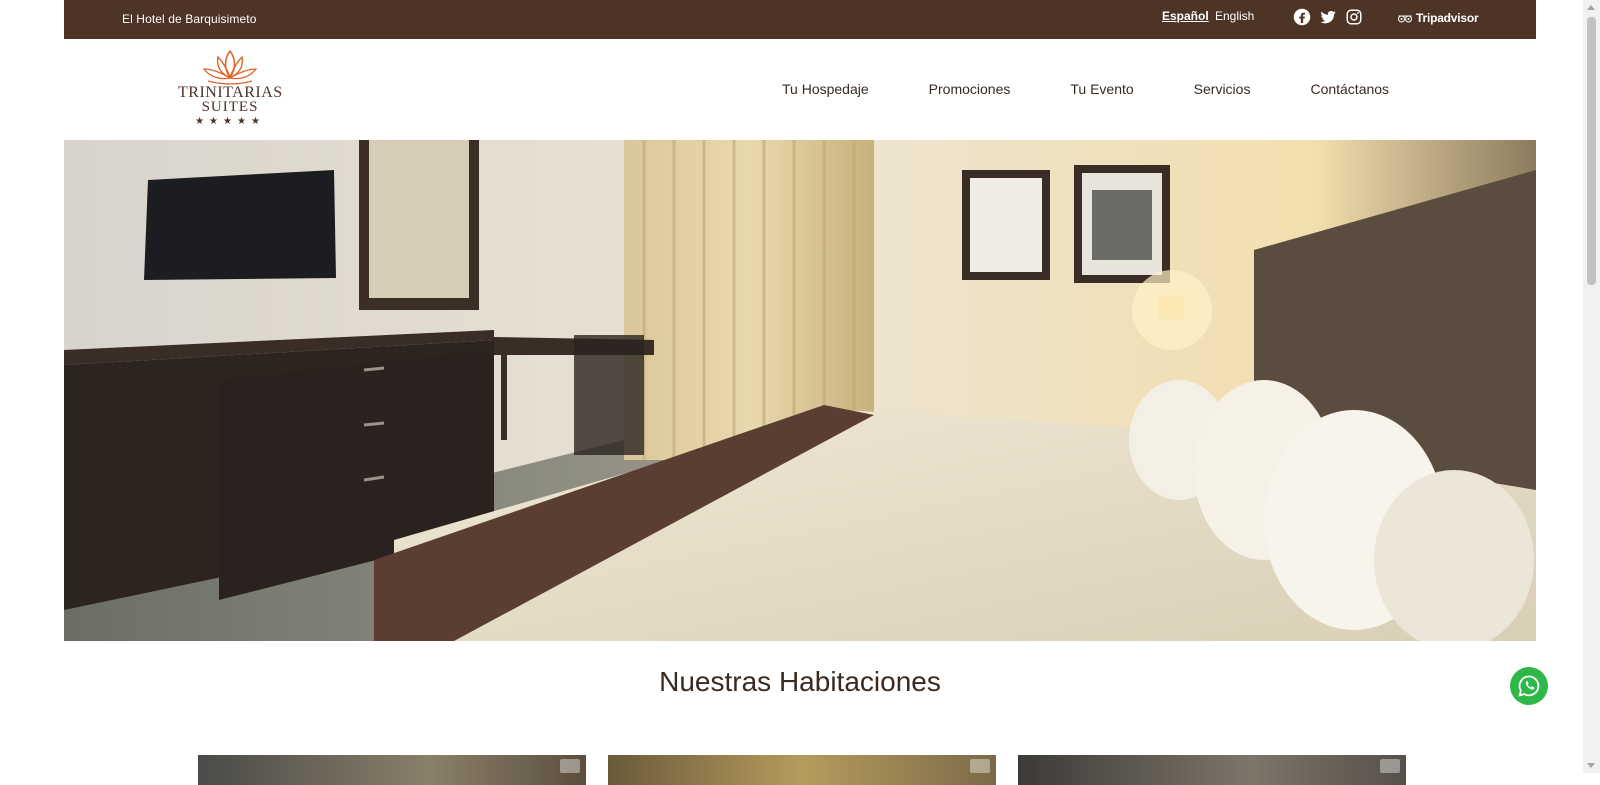  What do you see at coordinates (1405, 18) in the screenshot?
I see `tripadvisor-icon` at bounding box center [1405, 18].